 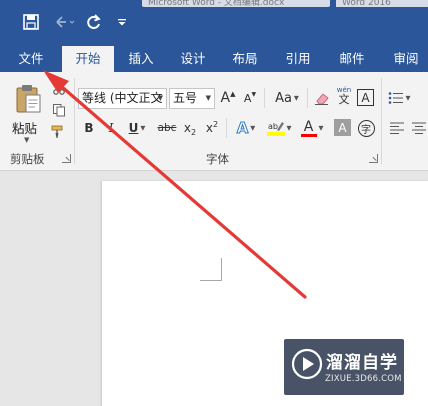 What do you see at coordinates (216, 3) in the screenshot?
I see `doc-tab-1-label: Microsoft Word - 文档编辑.docx` at bounding box center [216, 3].